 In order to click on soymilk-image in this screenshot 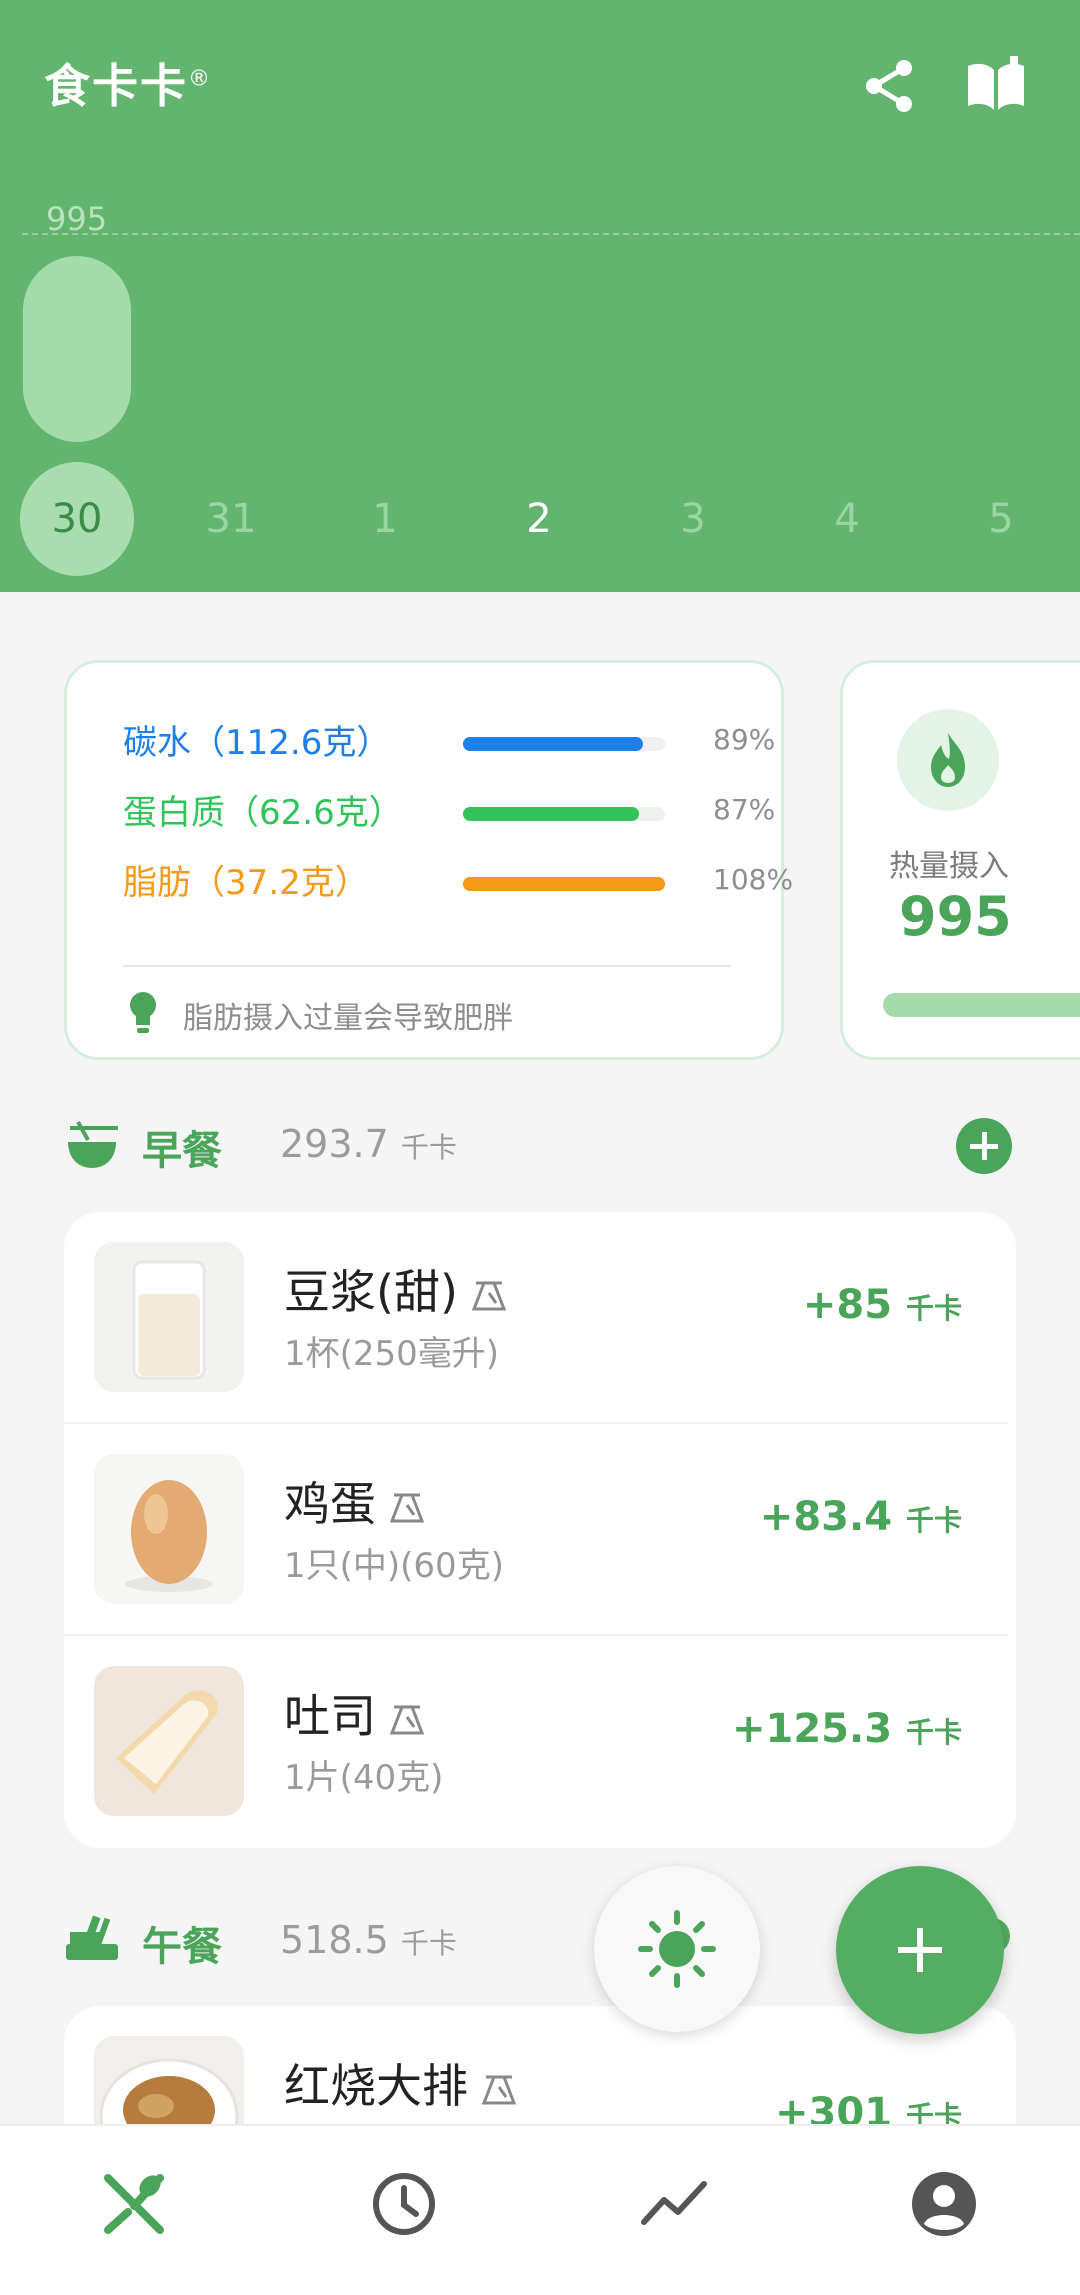, I will do `click(169, 1317)`.